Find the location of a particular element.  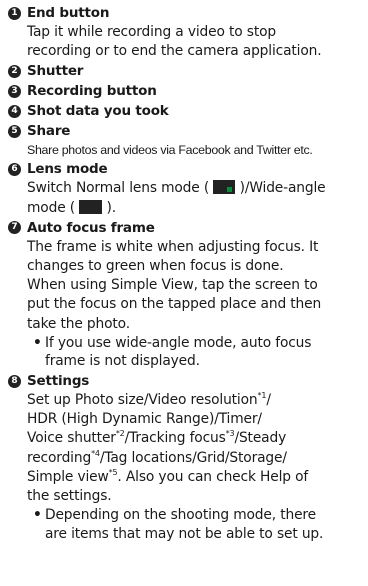

legend-item-shot-data: 4 Shot data you took is located at coordinates (187, 111).